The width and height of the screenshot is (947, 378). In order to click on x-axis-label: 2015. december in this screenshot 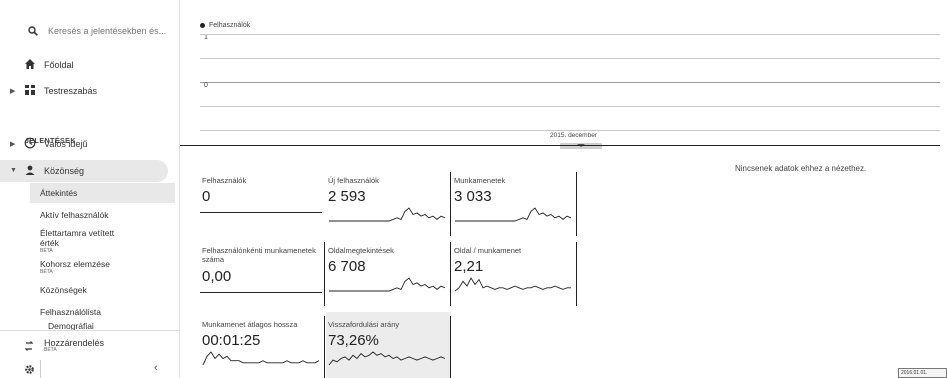, I will do `click(573, 135)`.